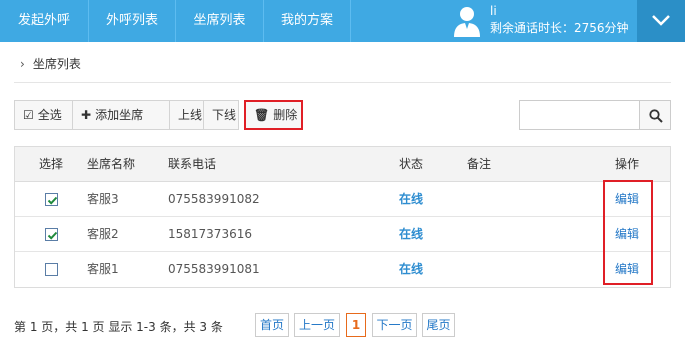 The width and height of the screenshot is (685, 354). Describe the element at coordinates (132, 21) in the screenshot. I see `nav-item-call-list: 外呼列表` at that location.